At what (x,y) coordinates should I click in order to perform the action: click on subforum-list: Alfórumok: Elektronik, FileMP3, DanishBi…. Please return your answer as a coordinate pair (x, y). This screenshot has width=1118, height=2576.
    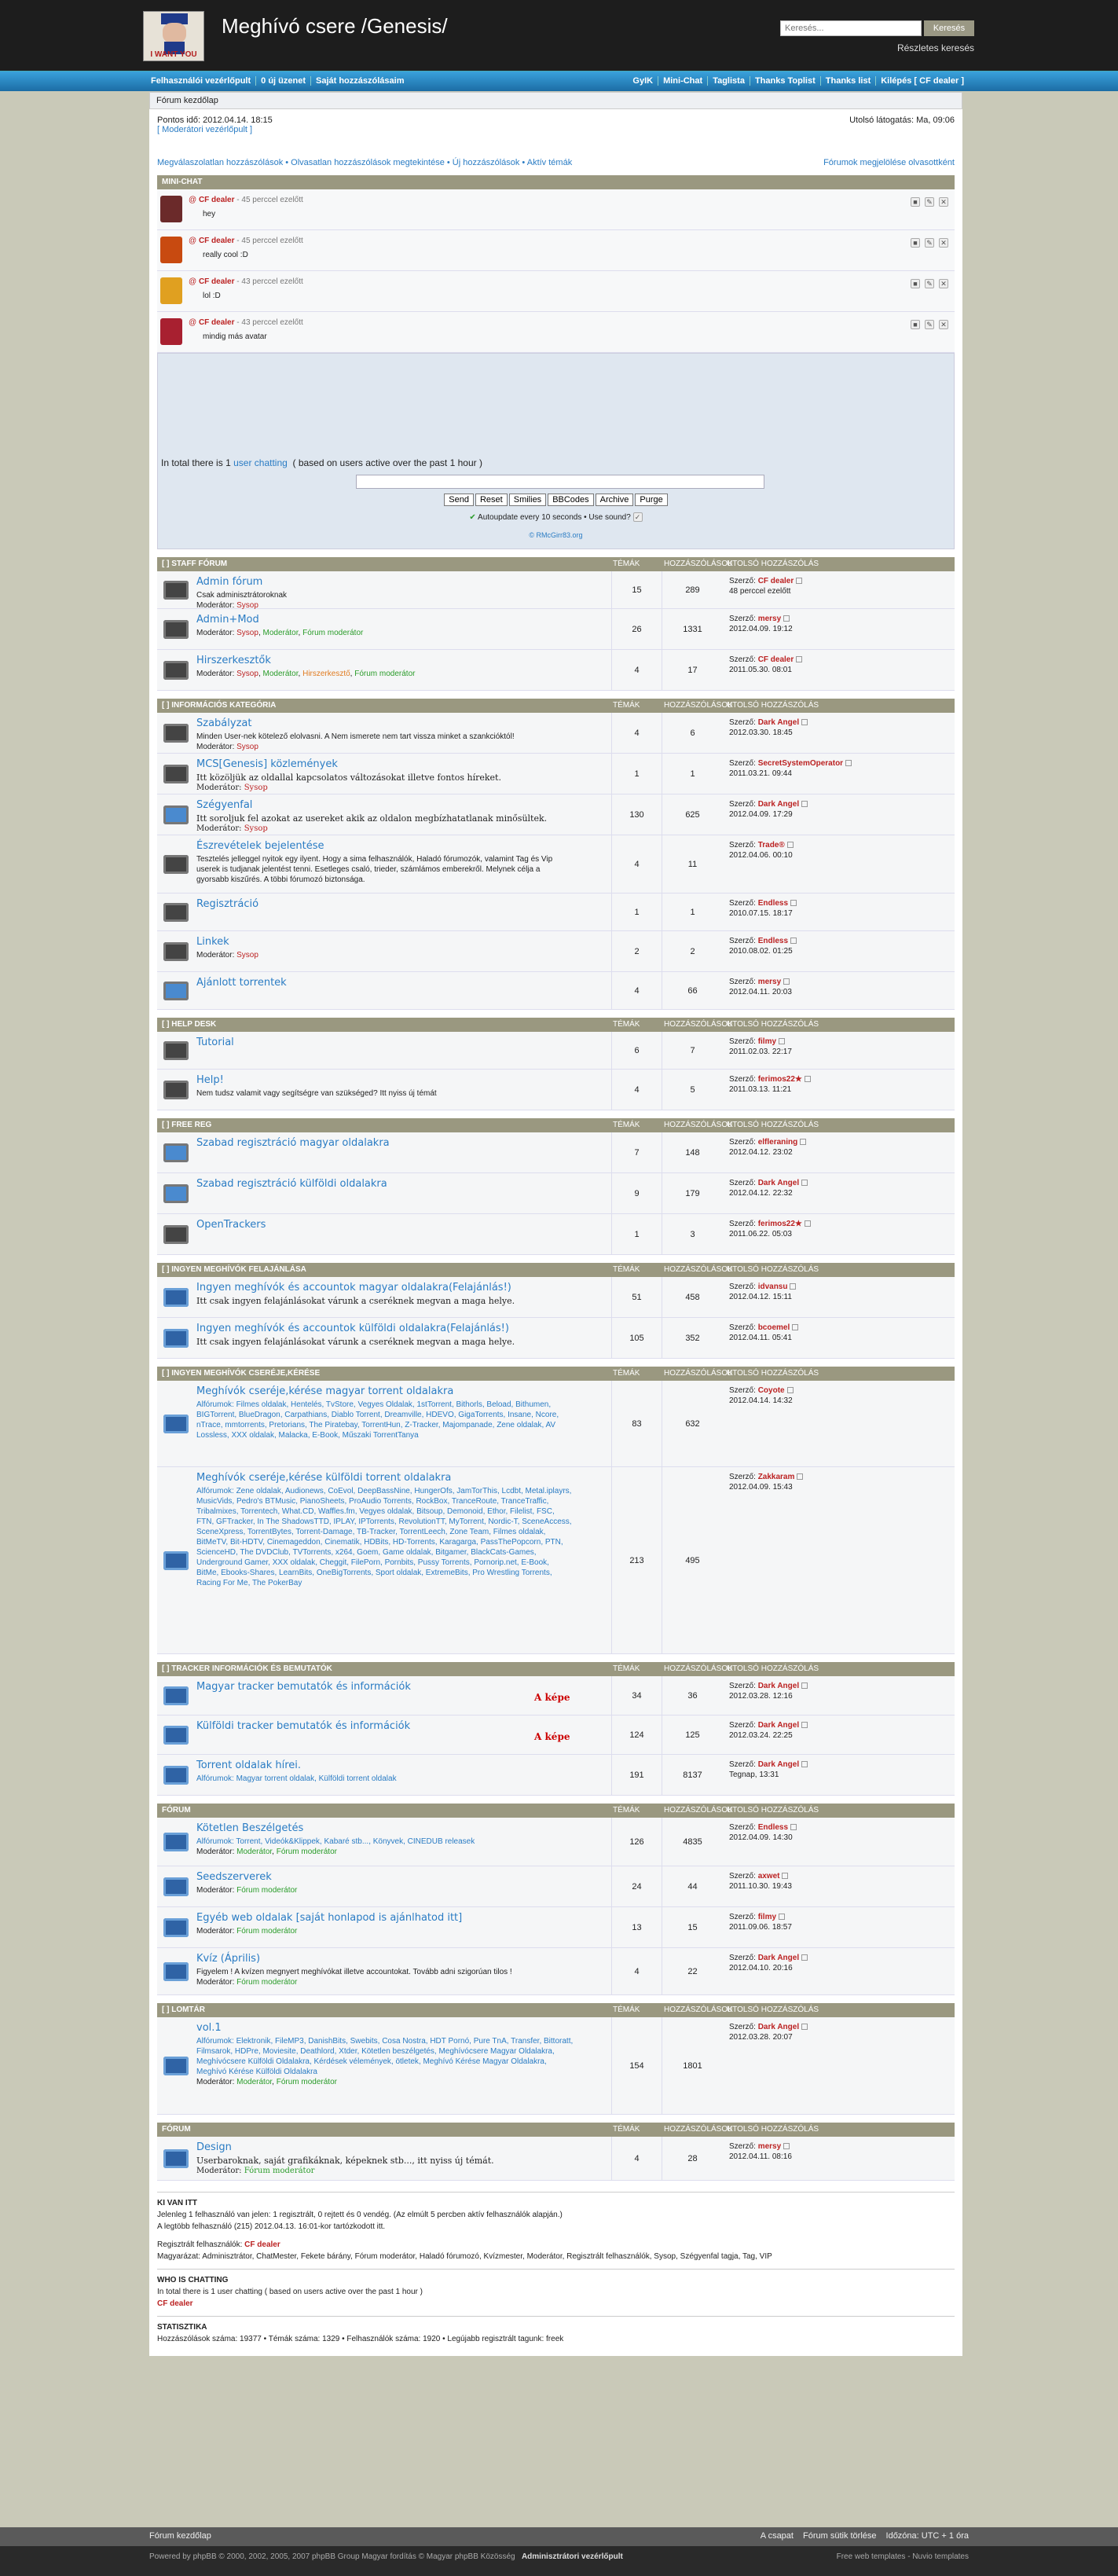
    Looking at the image, I should click on (385, 2056).